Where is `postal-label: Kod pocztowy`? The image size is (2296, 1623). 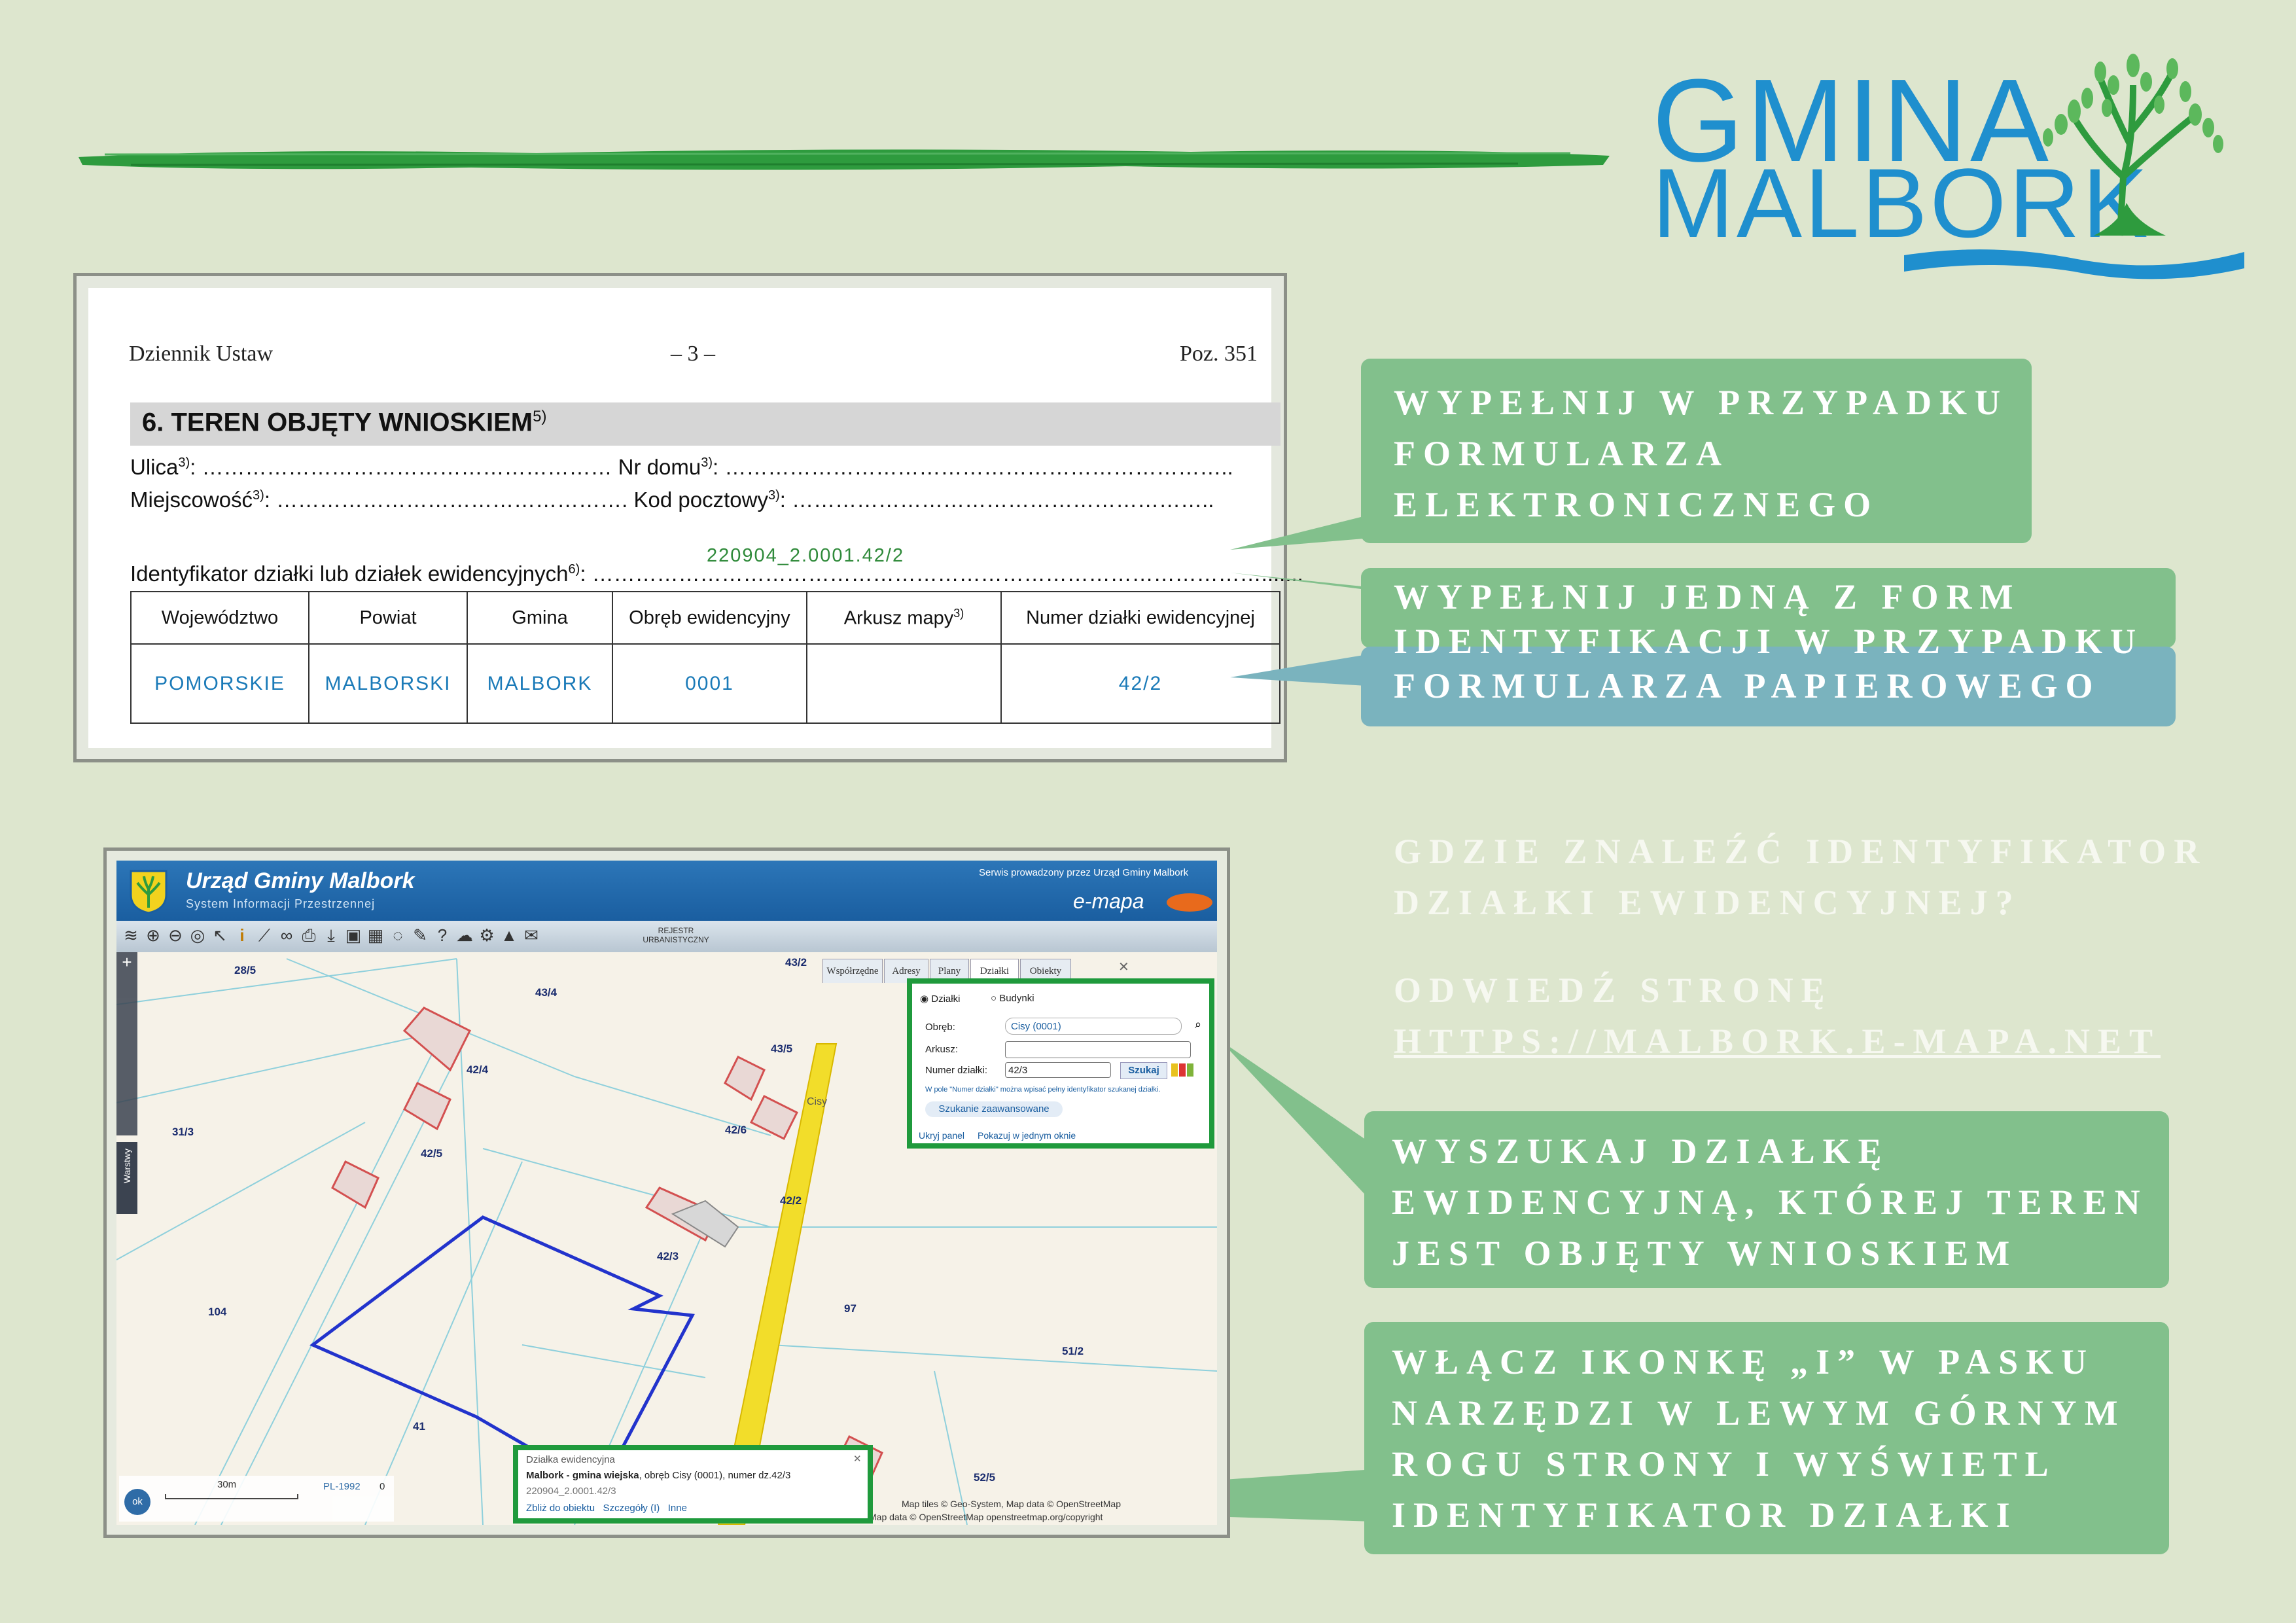 postal-label: Kod pocztowy is located at coordinates (700, 500).